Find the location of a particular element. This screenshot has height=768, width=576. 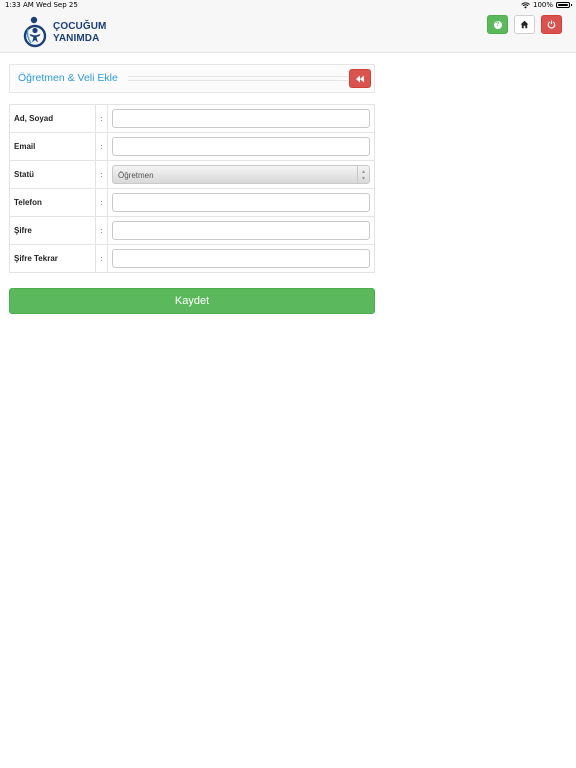

password-repeat-label: Şifre Tekrar is located at coordinates (52, 258).